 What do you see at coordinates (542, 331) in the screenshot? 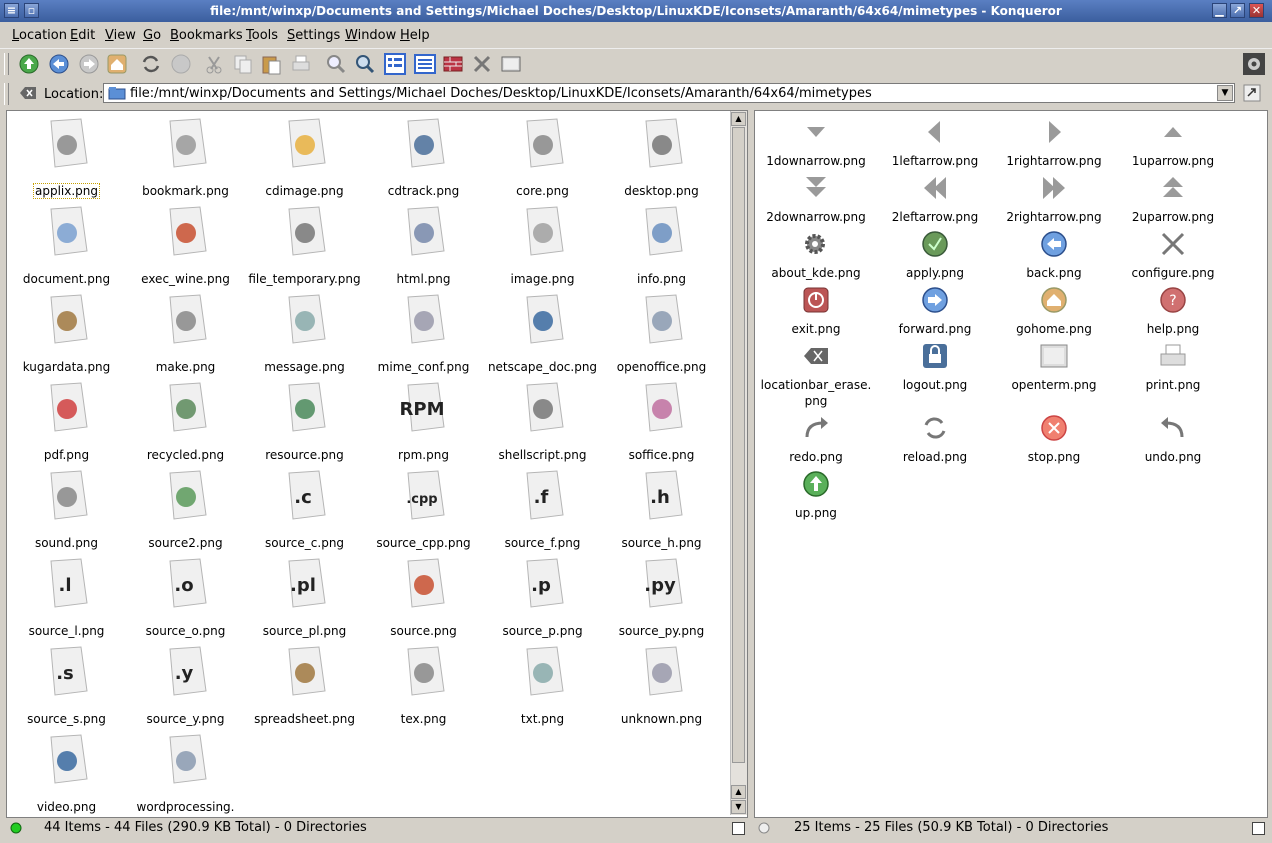
I see `file-item: netscape_doc.png` at bounding box center [542, 331].